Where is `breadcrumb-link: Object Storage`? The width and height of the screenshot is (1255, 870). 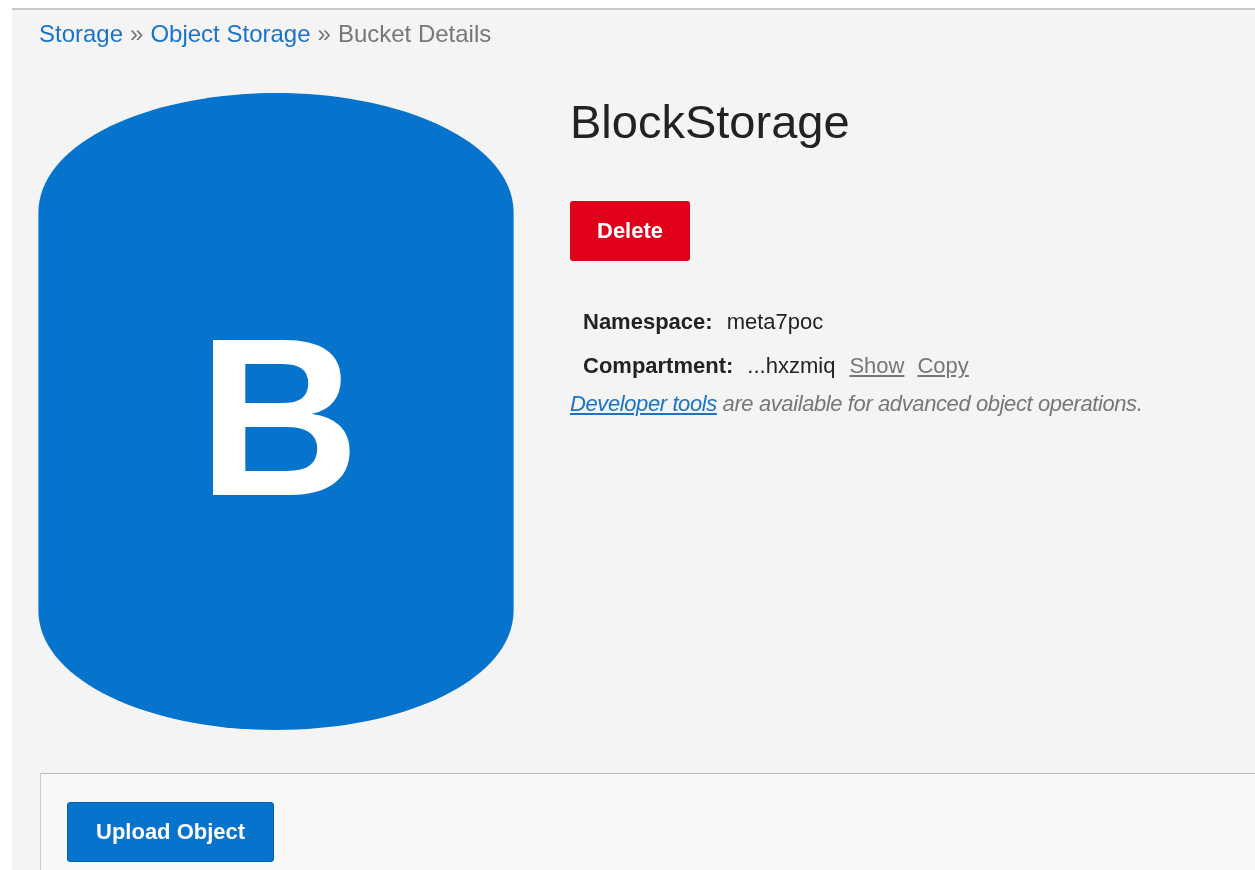 breadcrumb-link: Object Storage is located at coordinates (230, 34).